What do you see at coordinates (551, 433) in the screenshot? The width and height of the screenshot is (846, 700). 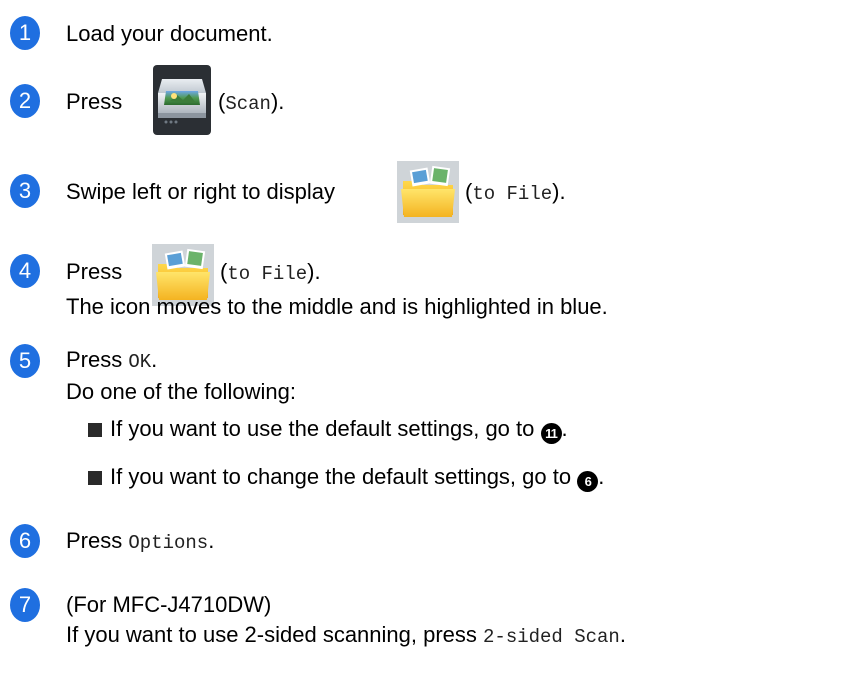 I see `step-reference-11: 11` at bounding box center [551, 433].